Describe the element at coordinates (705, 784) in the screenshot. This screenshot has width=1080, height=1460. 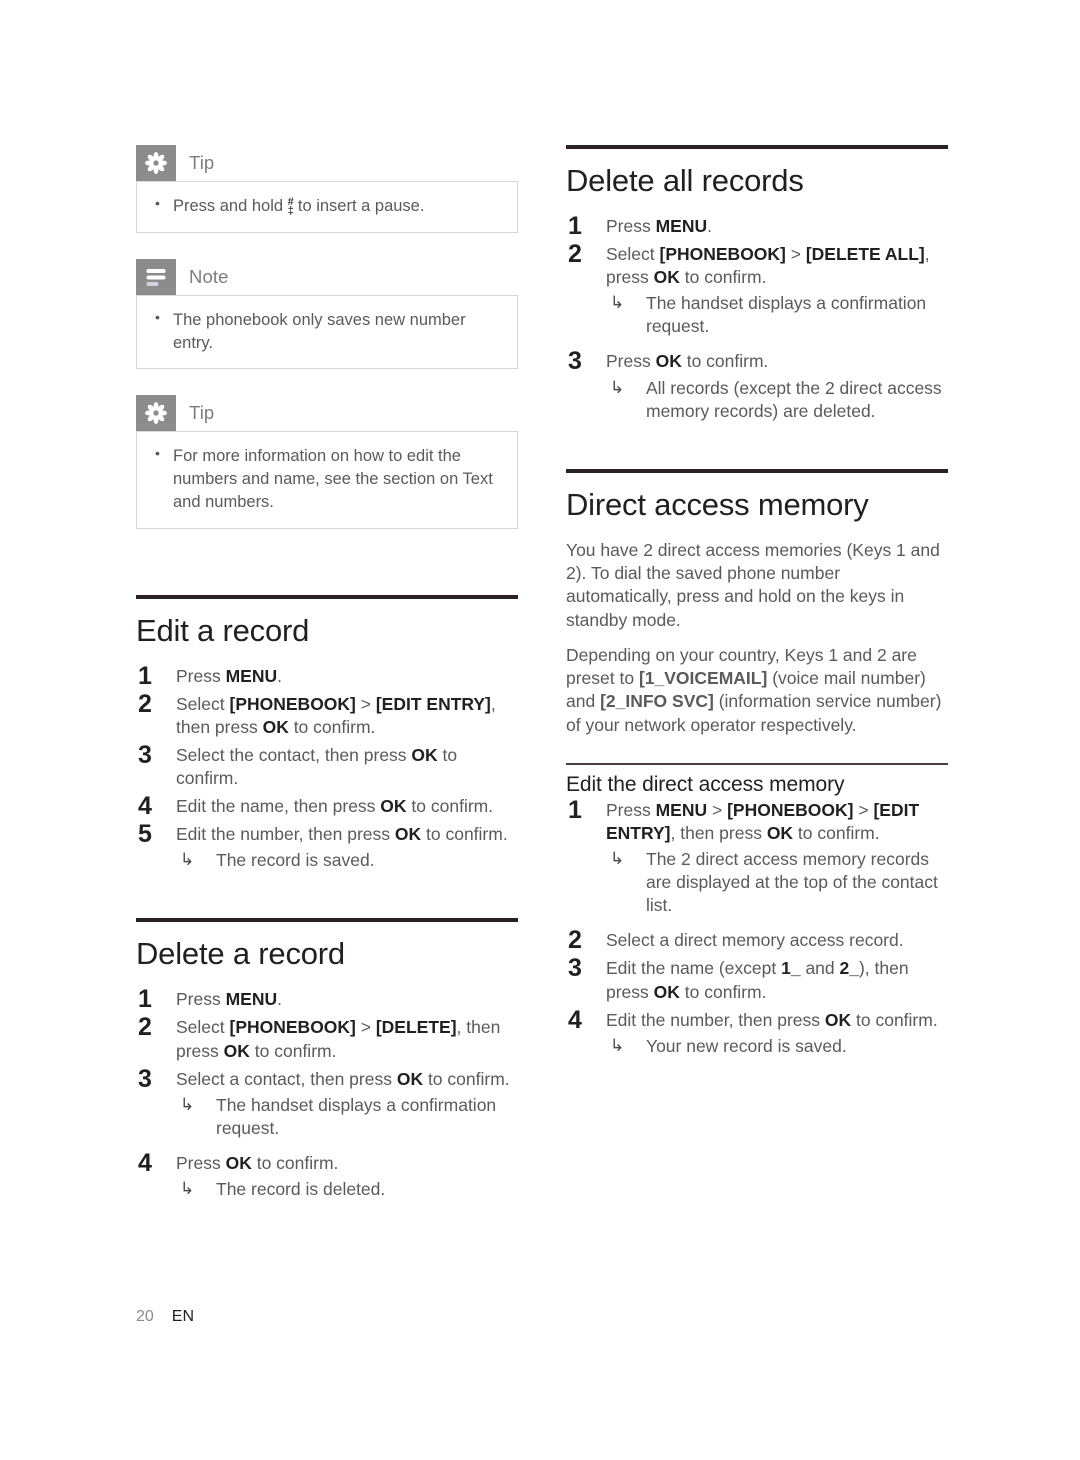
I see `subsection-title: Edit the direct access memory` at that location.